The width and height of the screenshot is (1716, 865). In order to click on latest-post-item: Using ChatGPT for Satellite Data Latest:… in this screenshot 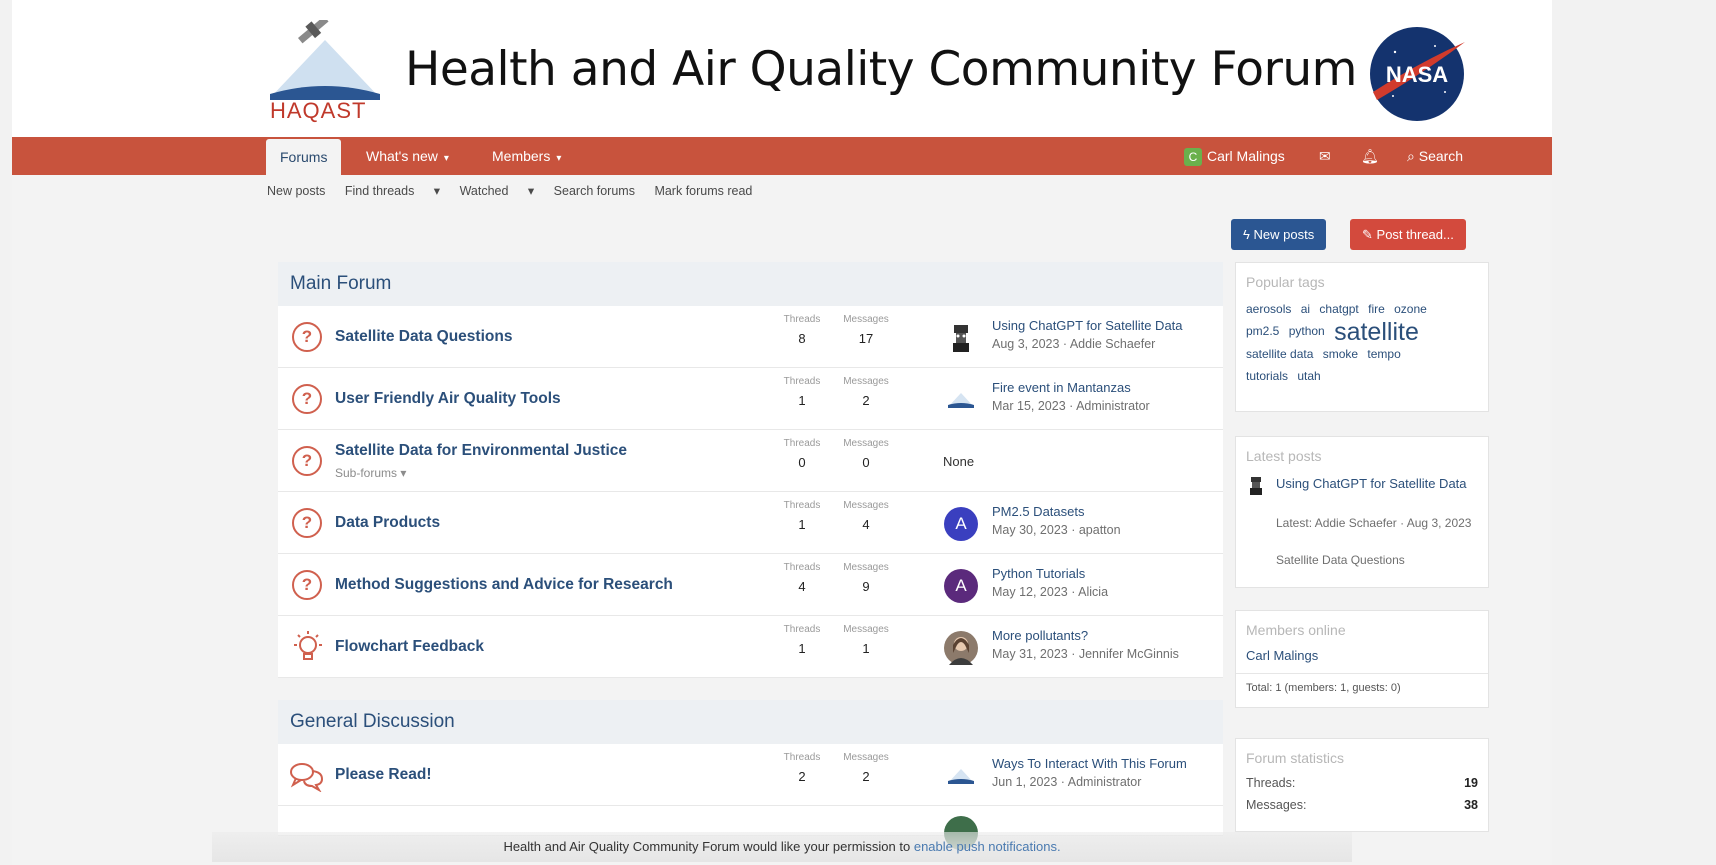, I will do `click(1362, 522)`.